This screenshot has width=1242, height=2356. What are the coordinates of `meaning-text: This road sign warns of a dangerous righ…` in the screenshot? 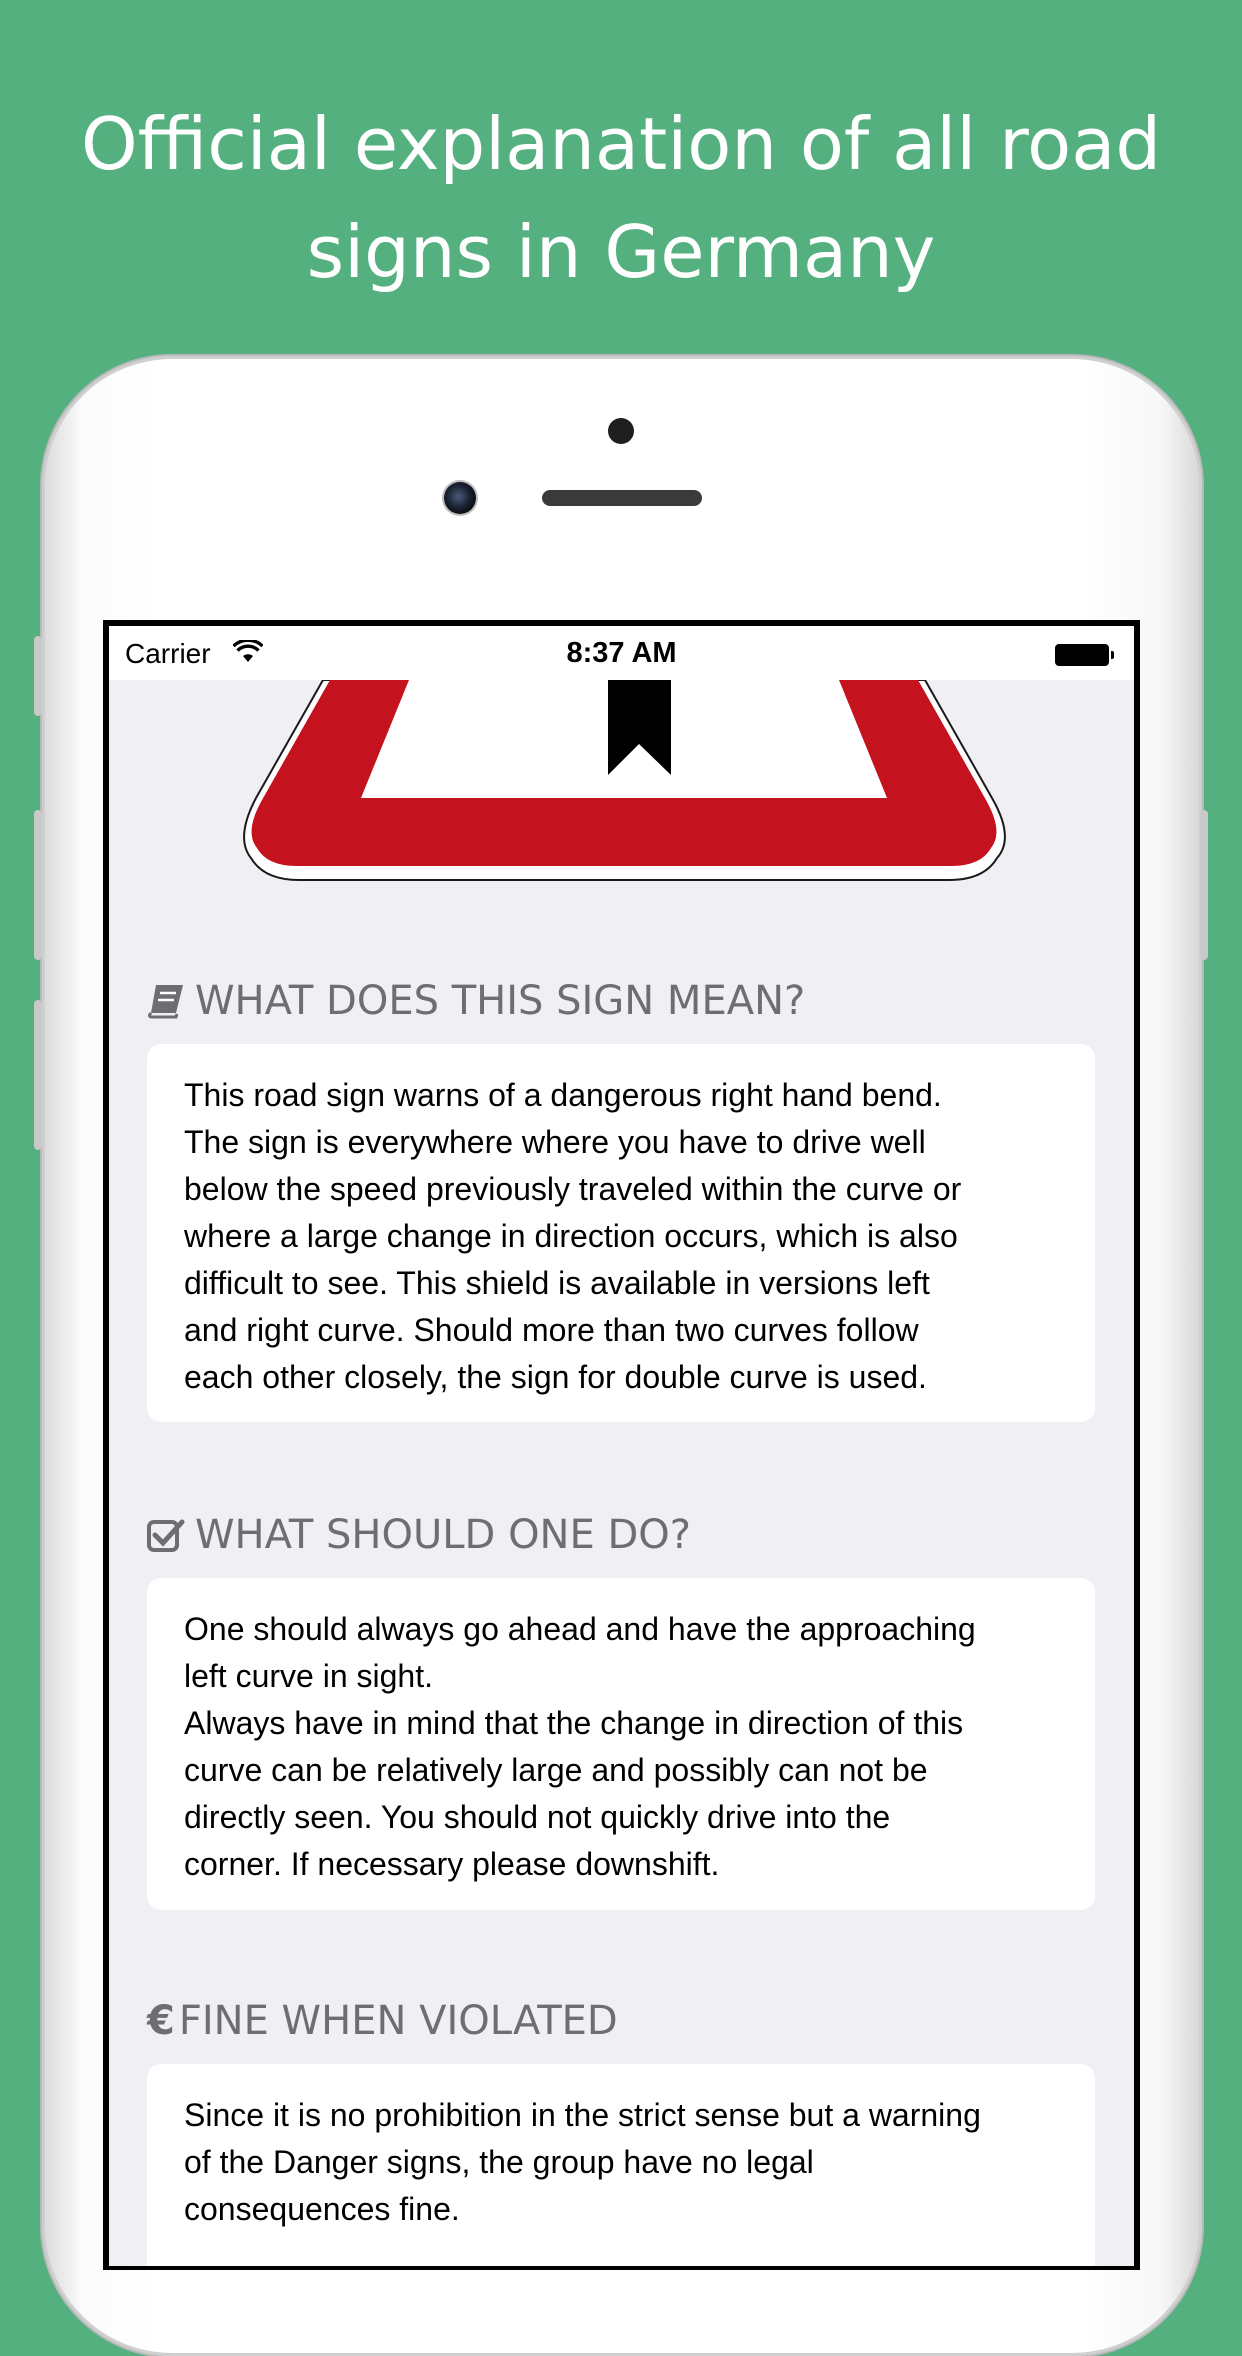 It's located at (573, 1236).